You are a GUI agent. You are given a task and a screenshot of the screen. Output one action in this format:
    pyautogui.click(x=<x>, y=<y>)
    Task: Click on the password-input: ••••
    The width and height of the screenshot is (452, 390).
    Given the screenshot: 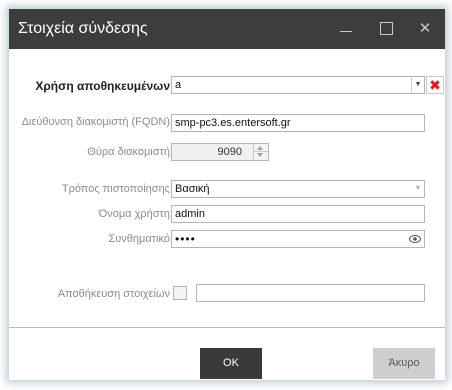 What is the action you would take?
    pyautogui.click(x=298, y=239)
    